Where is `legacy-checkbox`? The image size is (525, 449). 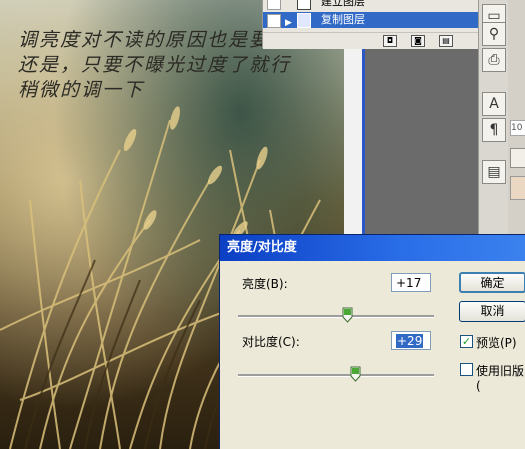 legacy-checkbox is located at coordinates (466, 369).